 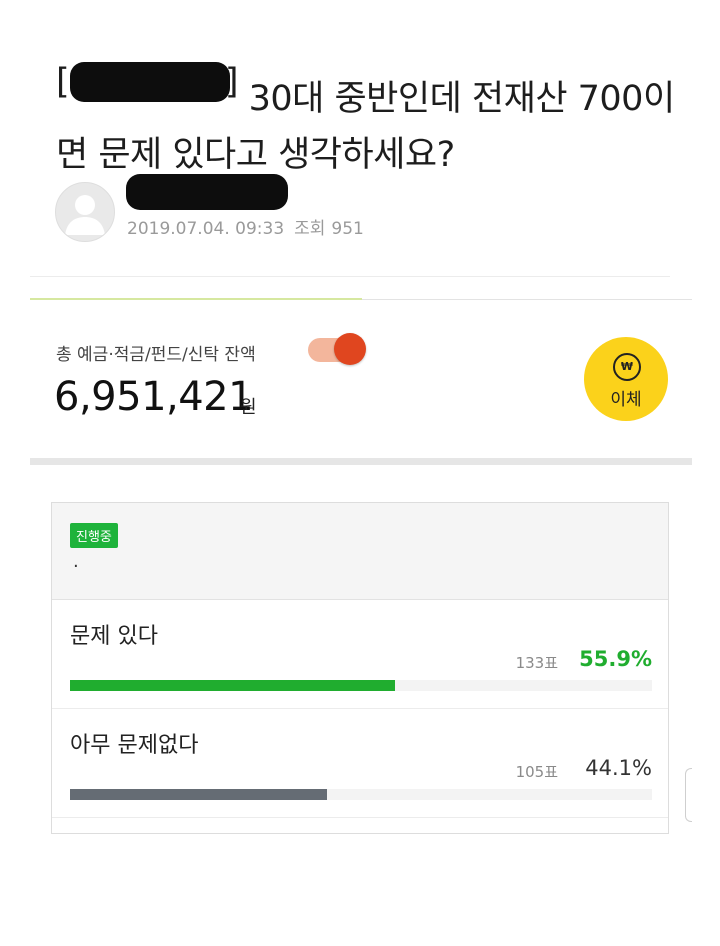 What do you see at coordinates (360, 654) in the screenshot?
I see `poll-option: 문제 있다 133표 55.9%` at bounding box center [360, 654].